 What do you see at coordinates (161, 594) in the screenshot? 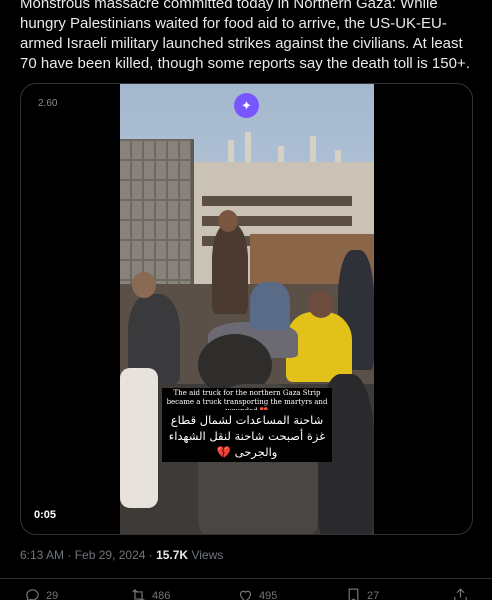
I see `repost-count: 486` at bounding box center [161, 594].